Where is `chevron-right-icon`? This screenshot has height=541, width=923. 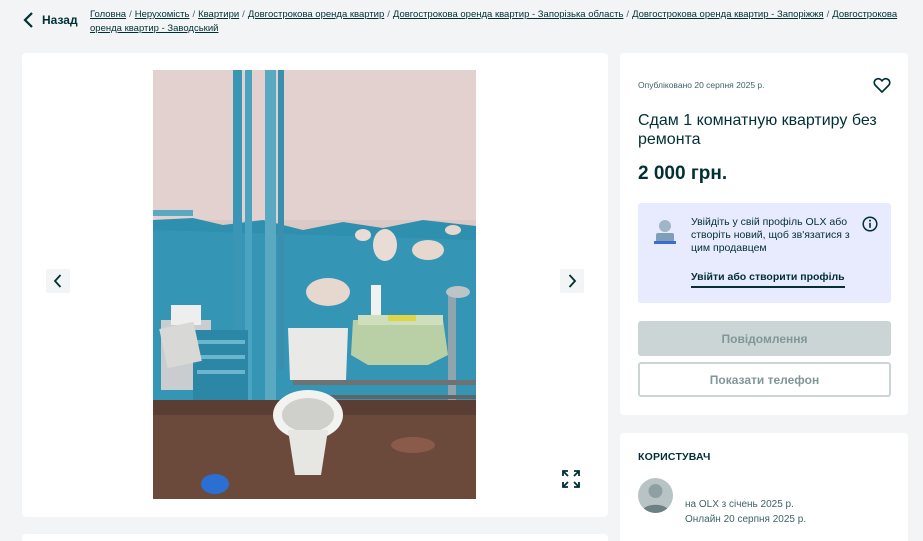 chevron-right-icon is located at coordinates (572, 281).